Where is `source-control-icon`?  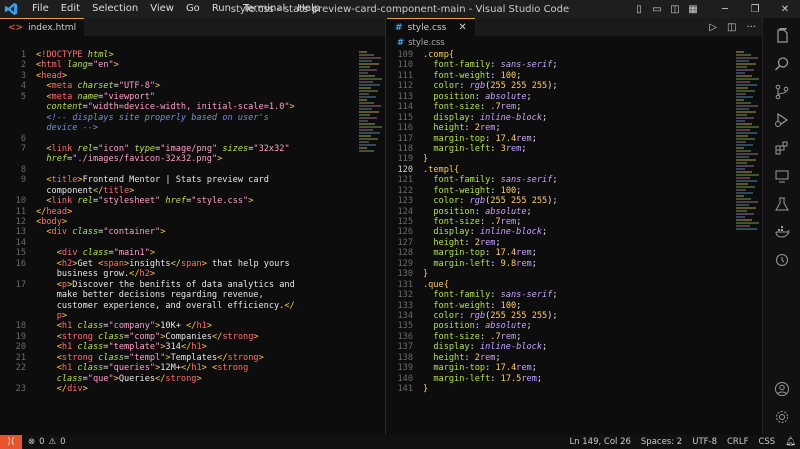
source-control-icon is located at coordinates (781, 92).